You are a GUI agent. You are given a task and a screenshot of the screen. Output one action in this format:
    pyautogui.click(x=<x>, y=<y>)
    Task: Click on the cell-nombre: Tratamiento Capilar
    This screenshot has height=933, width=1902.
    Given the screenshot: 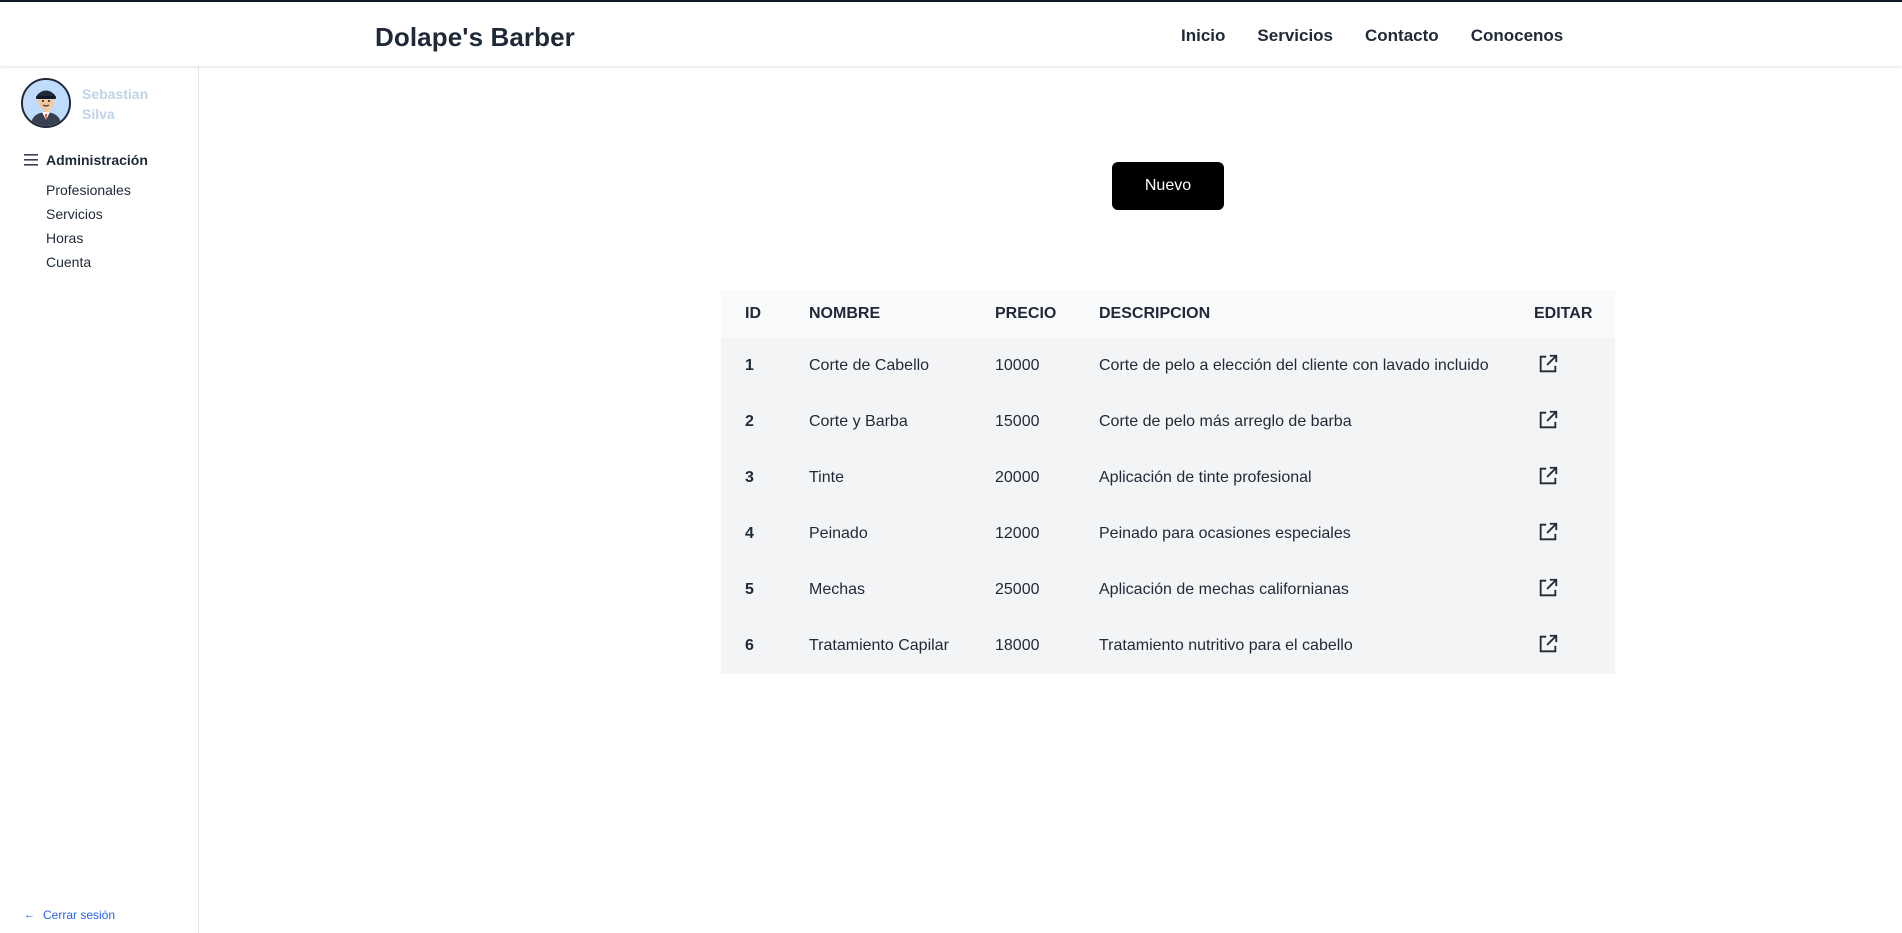 What is the action you would take?
    pyautogui.click(x=879, y=645)
    